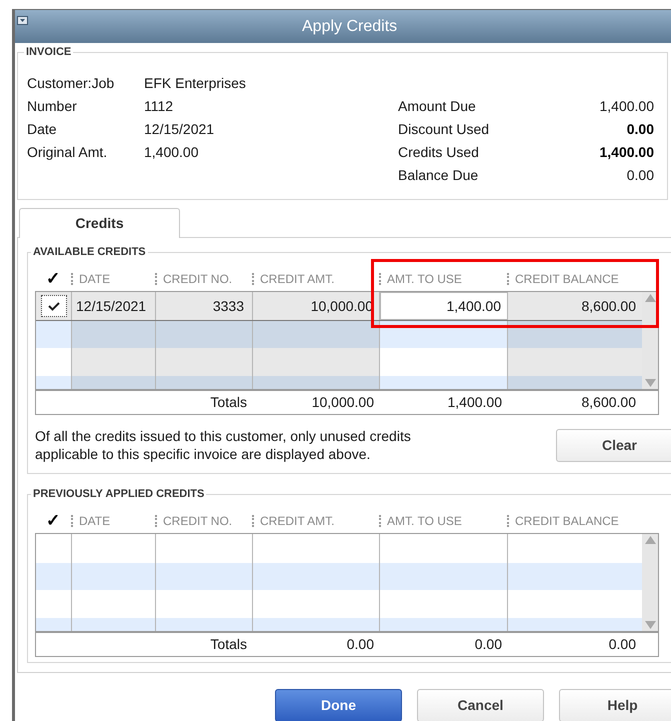 This screenshot has width=671, height=721. Describe the element at coordinates (338, 705) in the screenshot. I see `dialog-button: Done` at that location.